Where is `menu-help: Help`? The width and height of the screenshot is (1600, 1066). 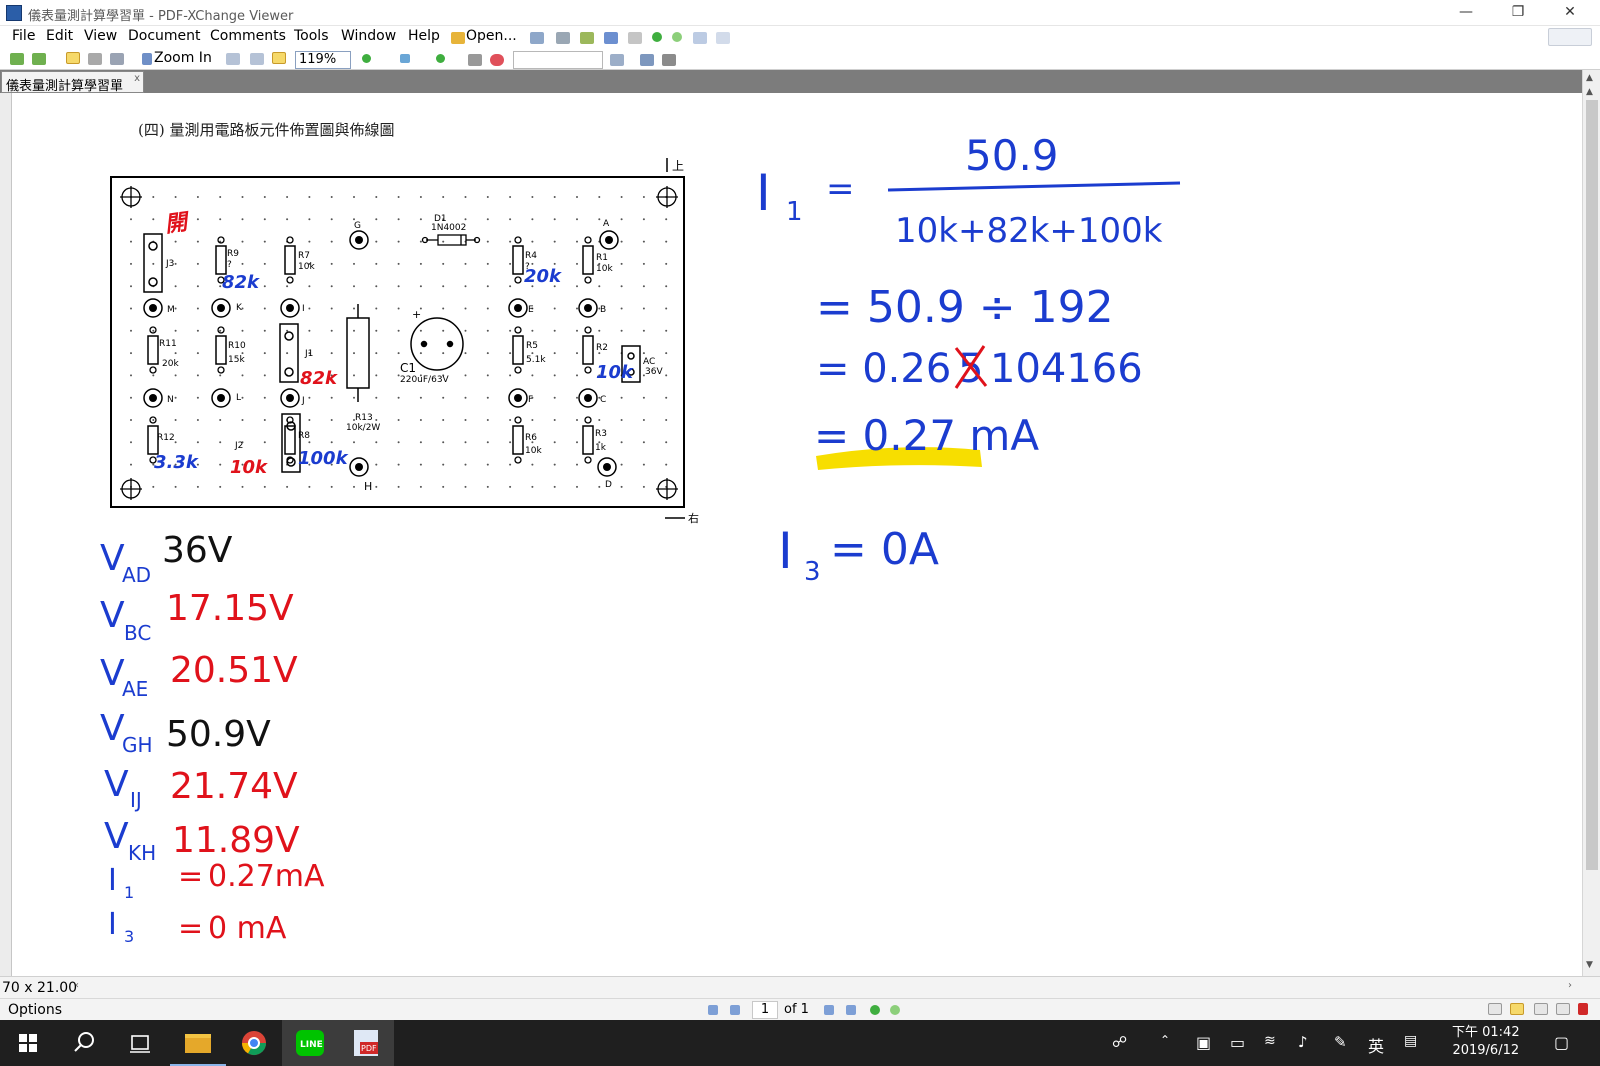 menu-help: Help is located at coordinates (424, 36).